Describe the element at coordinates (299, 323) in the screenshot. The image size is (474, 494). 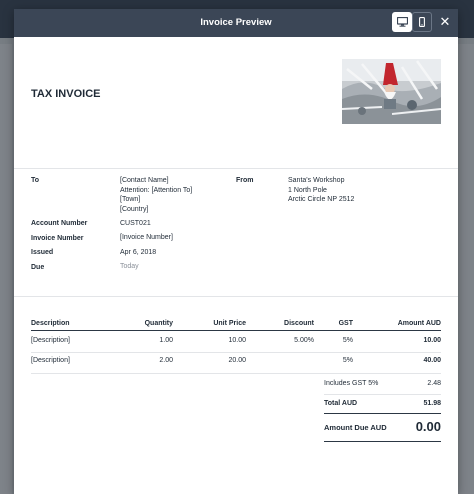
I see `column-header-discount: Discount` at that location.